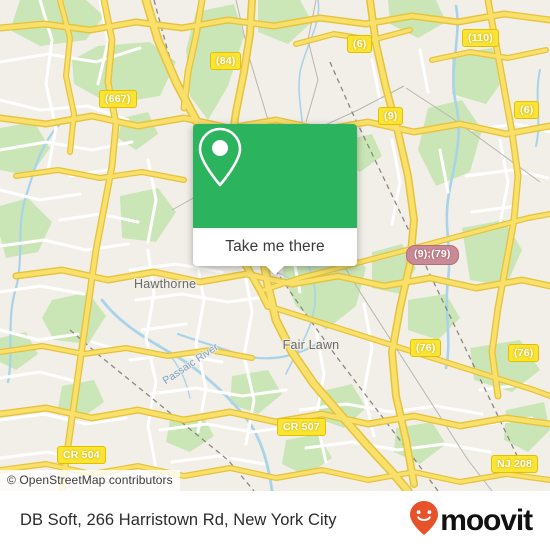 The image size is (550, 550). Describe the element at coordinates (90, 480) in the screenshot. I see `map-attribution: © OpenStreetMap contributors` at that location.